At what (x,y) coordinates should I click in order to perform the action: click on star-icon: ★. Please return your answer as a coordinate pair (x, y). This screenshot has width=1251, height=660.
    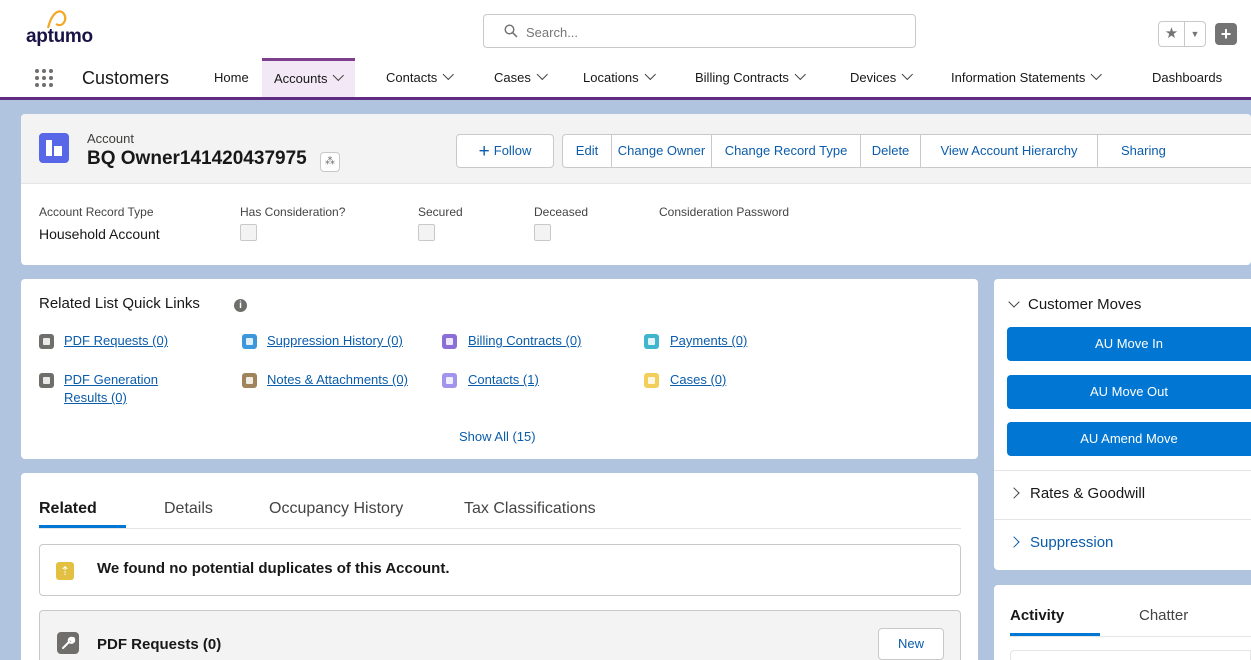
    Looking at the image, I should click on (1172, 34).